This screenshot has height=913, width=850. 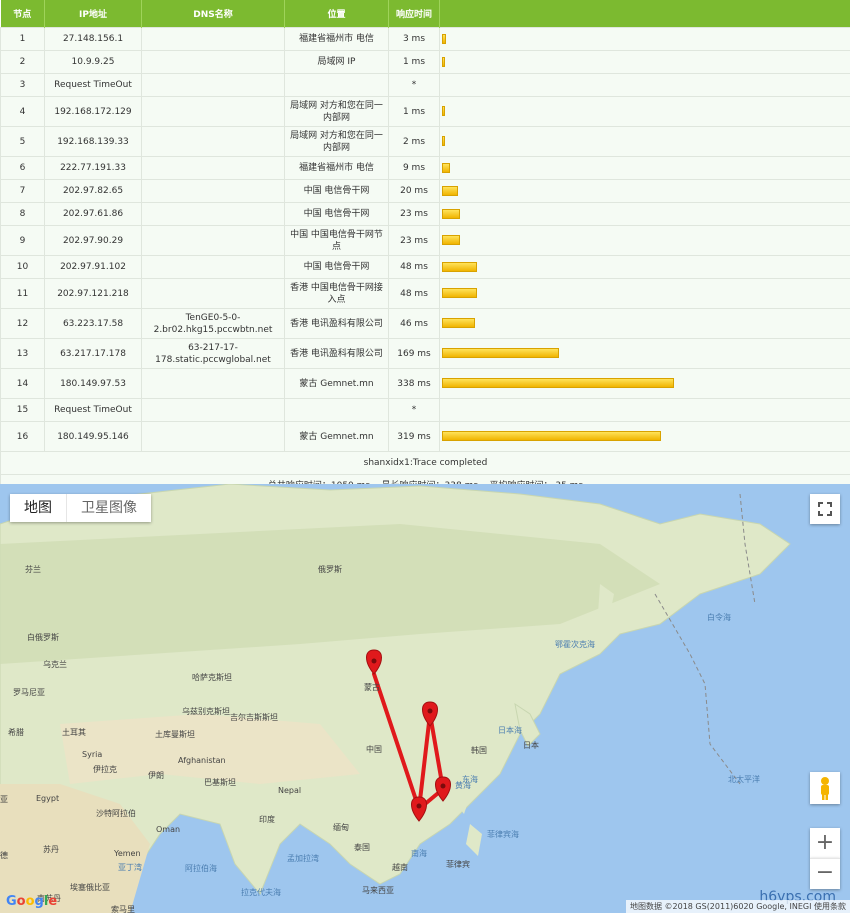 I want to click on map-type-control: 地图 卫星图像, so click(x=80, y=508).